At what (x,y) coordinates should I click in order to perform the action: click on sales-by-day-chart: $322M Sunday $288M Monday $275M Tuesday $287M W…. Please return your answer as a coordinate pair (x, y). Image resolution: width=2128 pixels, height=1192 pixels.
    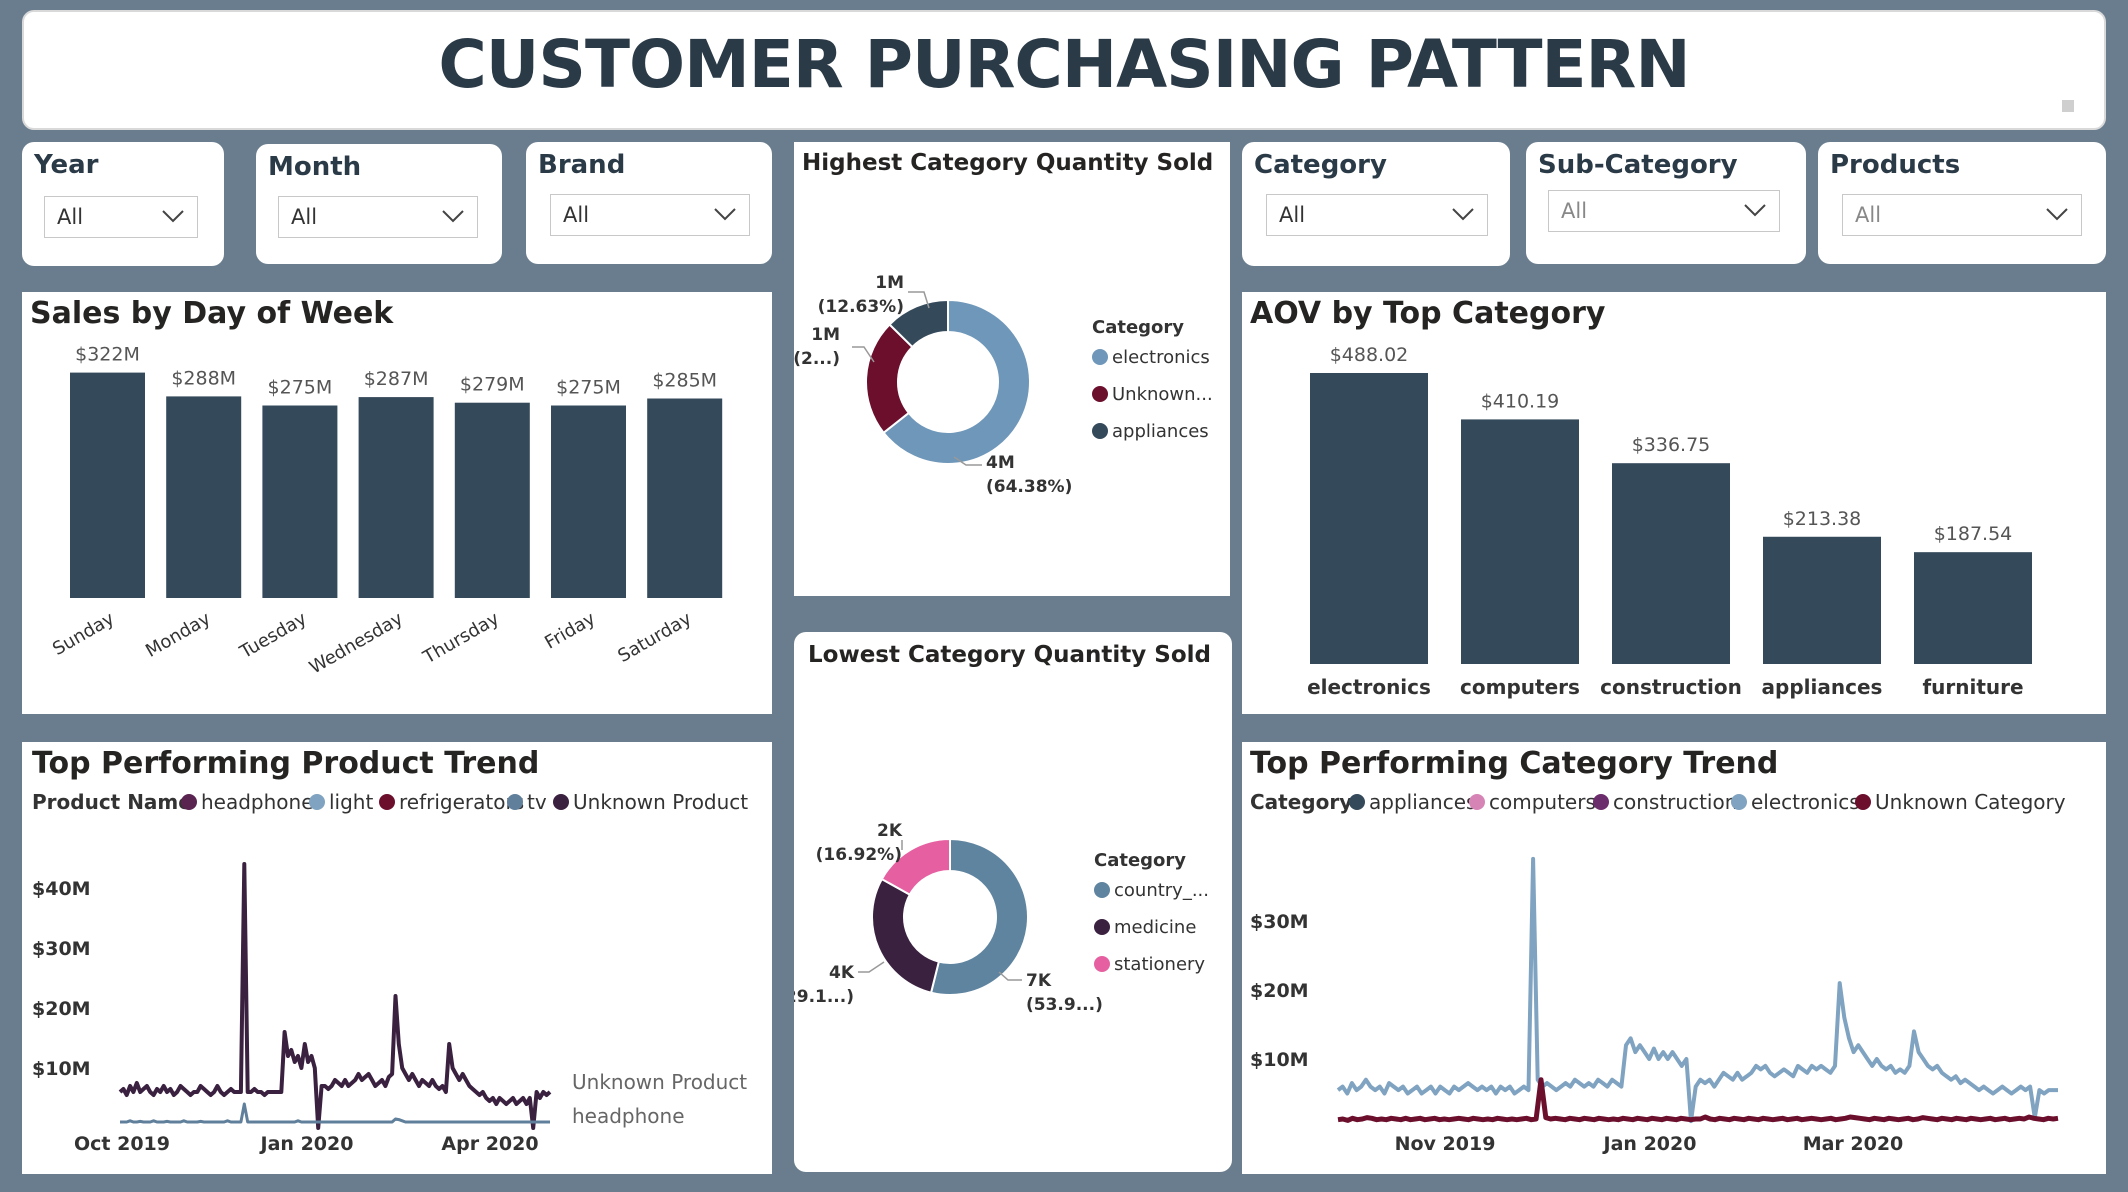
    Looking at the image, I should click on (386, 511).